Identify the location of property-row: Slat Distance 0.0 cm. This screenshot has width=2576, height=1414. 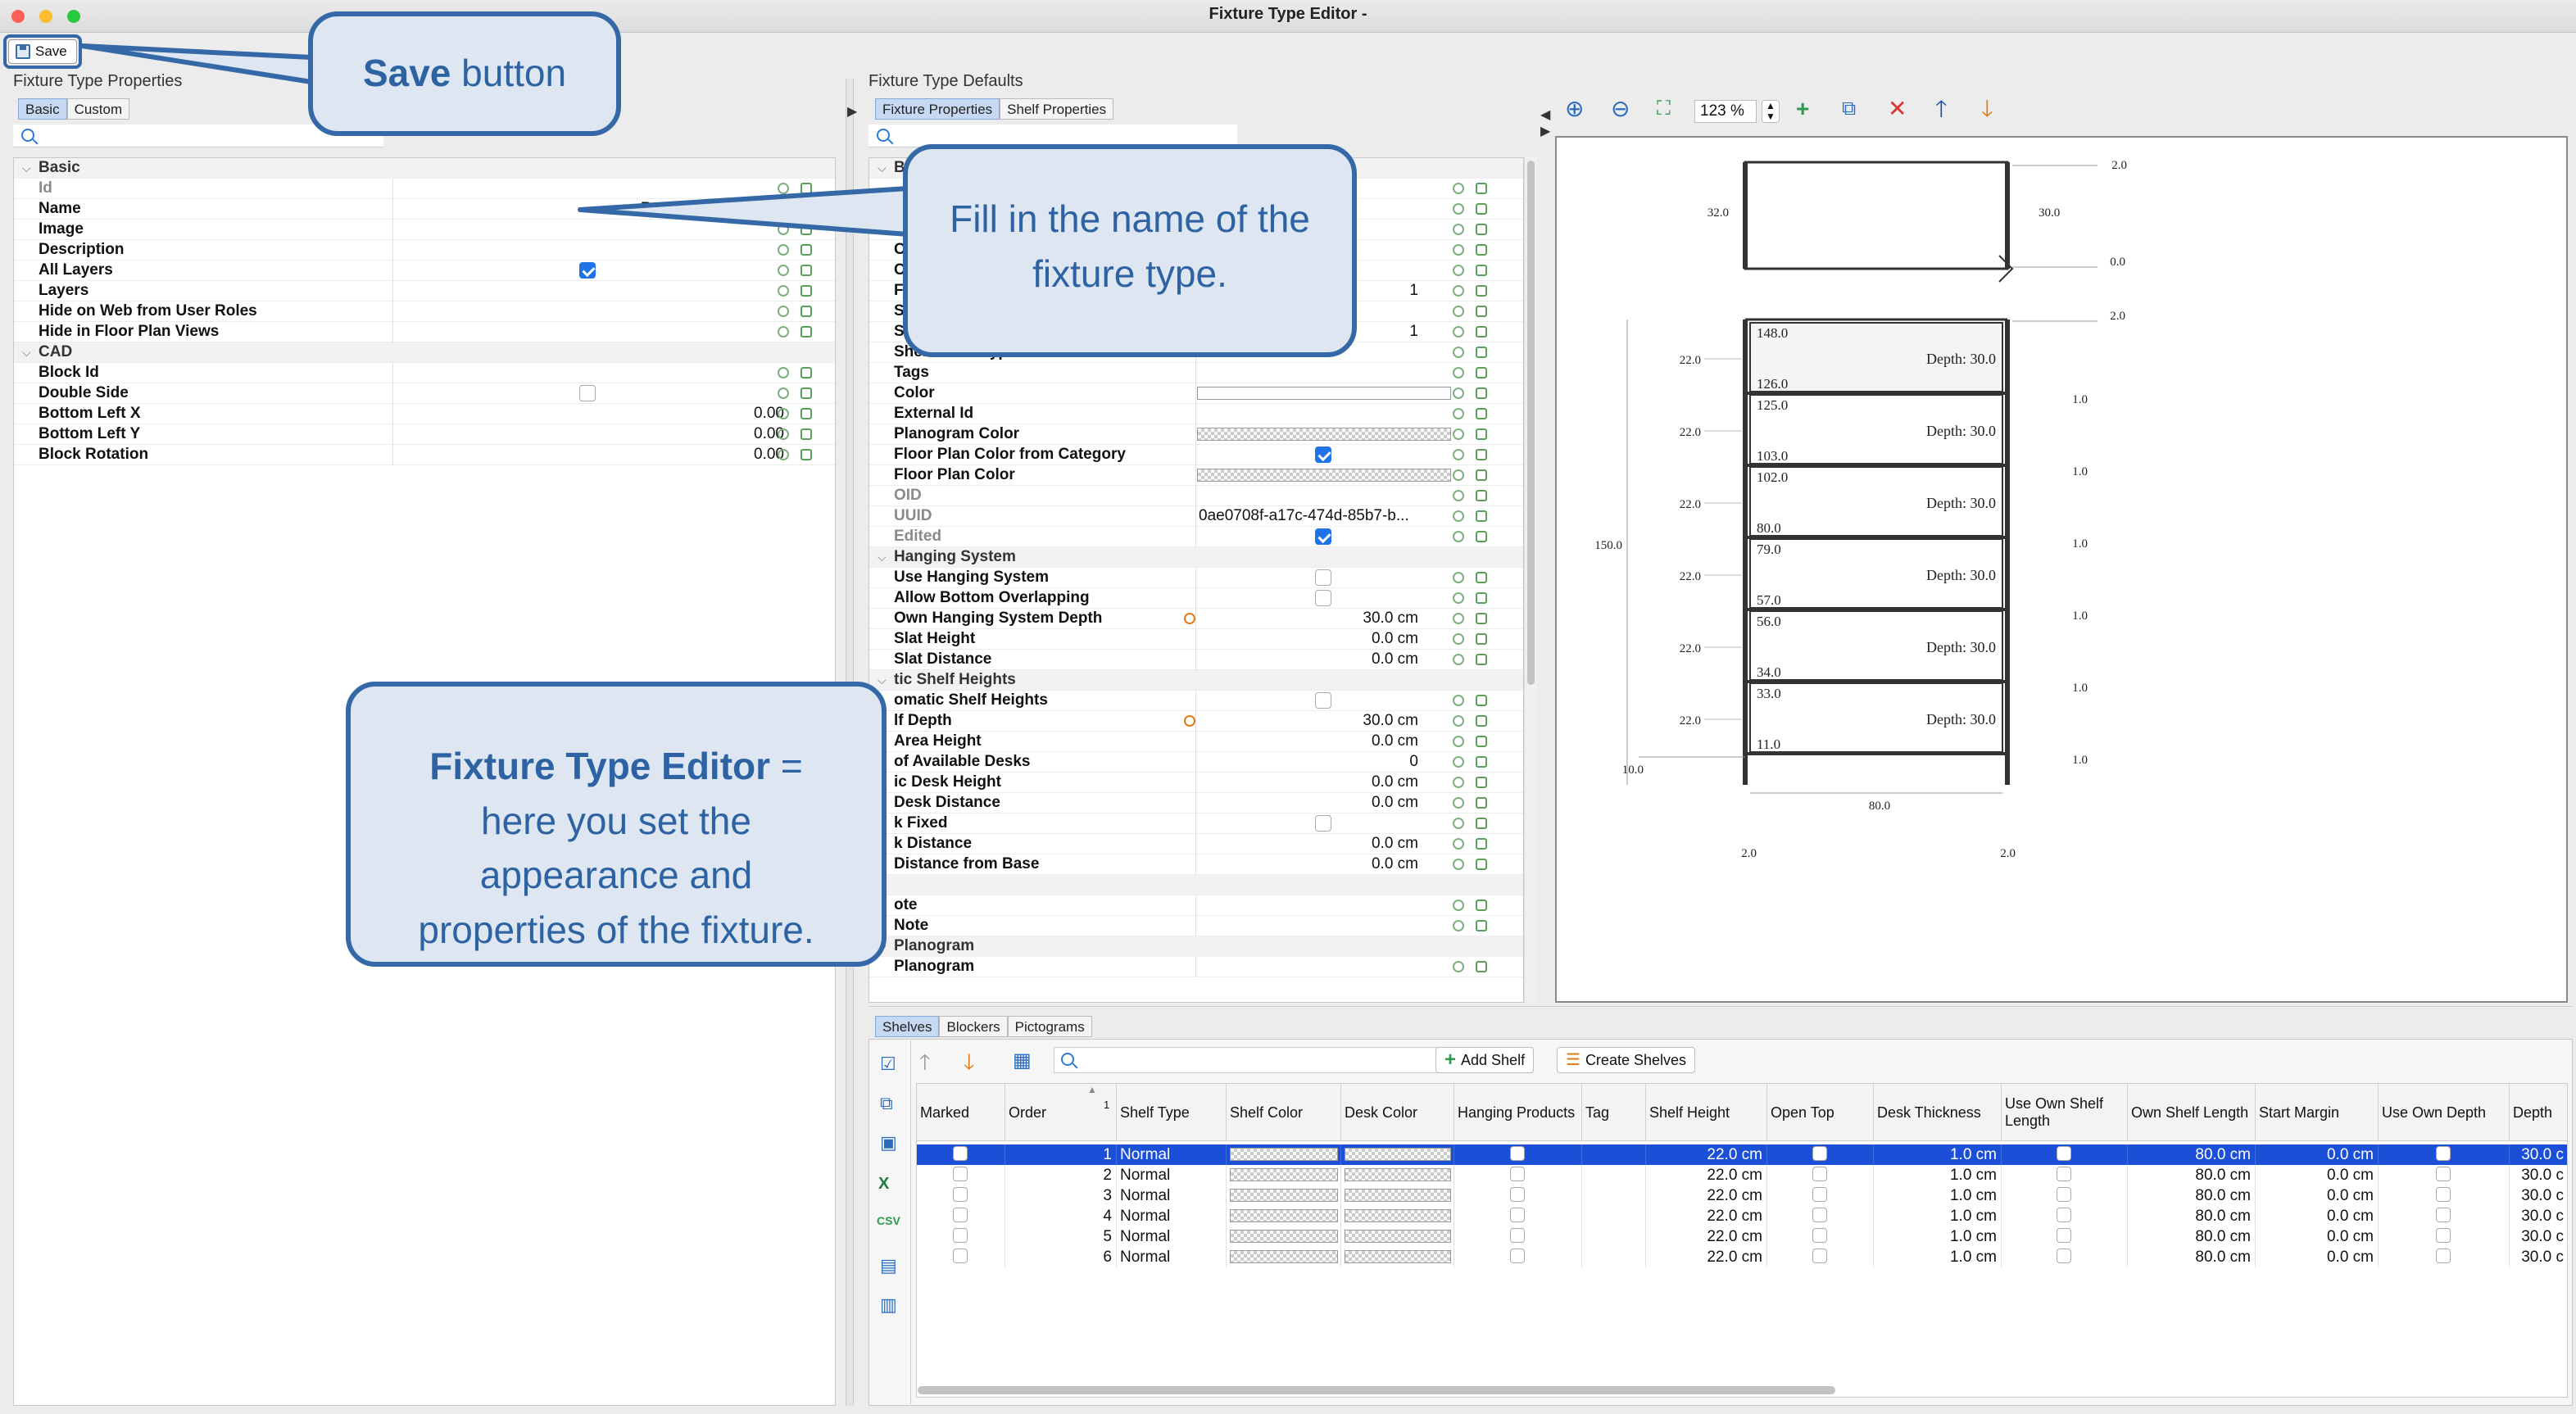
(1196, 660).